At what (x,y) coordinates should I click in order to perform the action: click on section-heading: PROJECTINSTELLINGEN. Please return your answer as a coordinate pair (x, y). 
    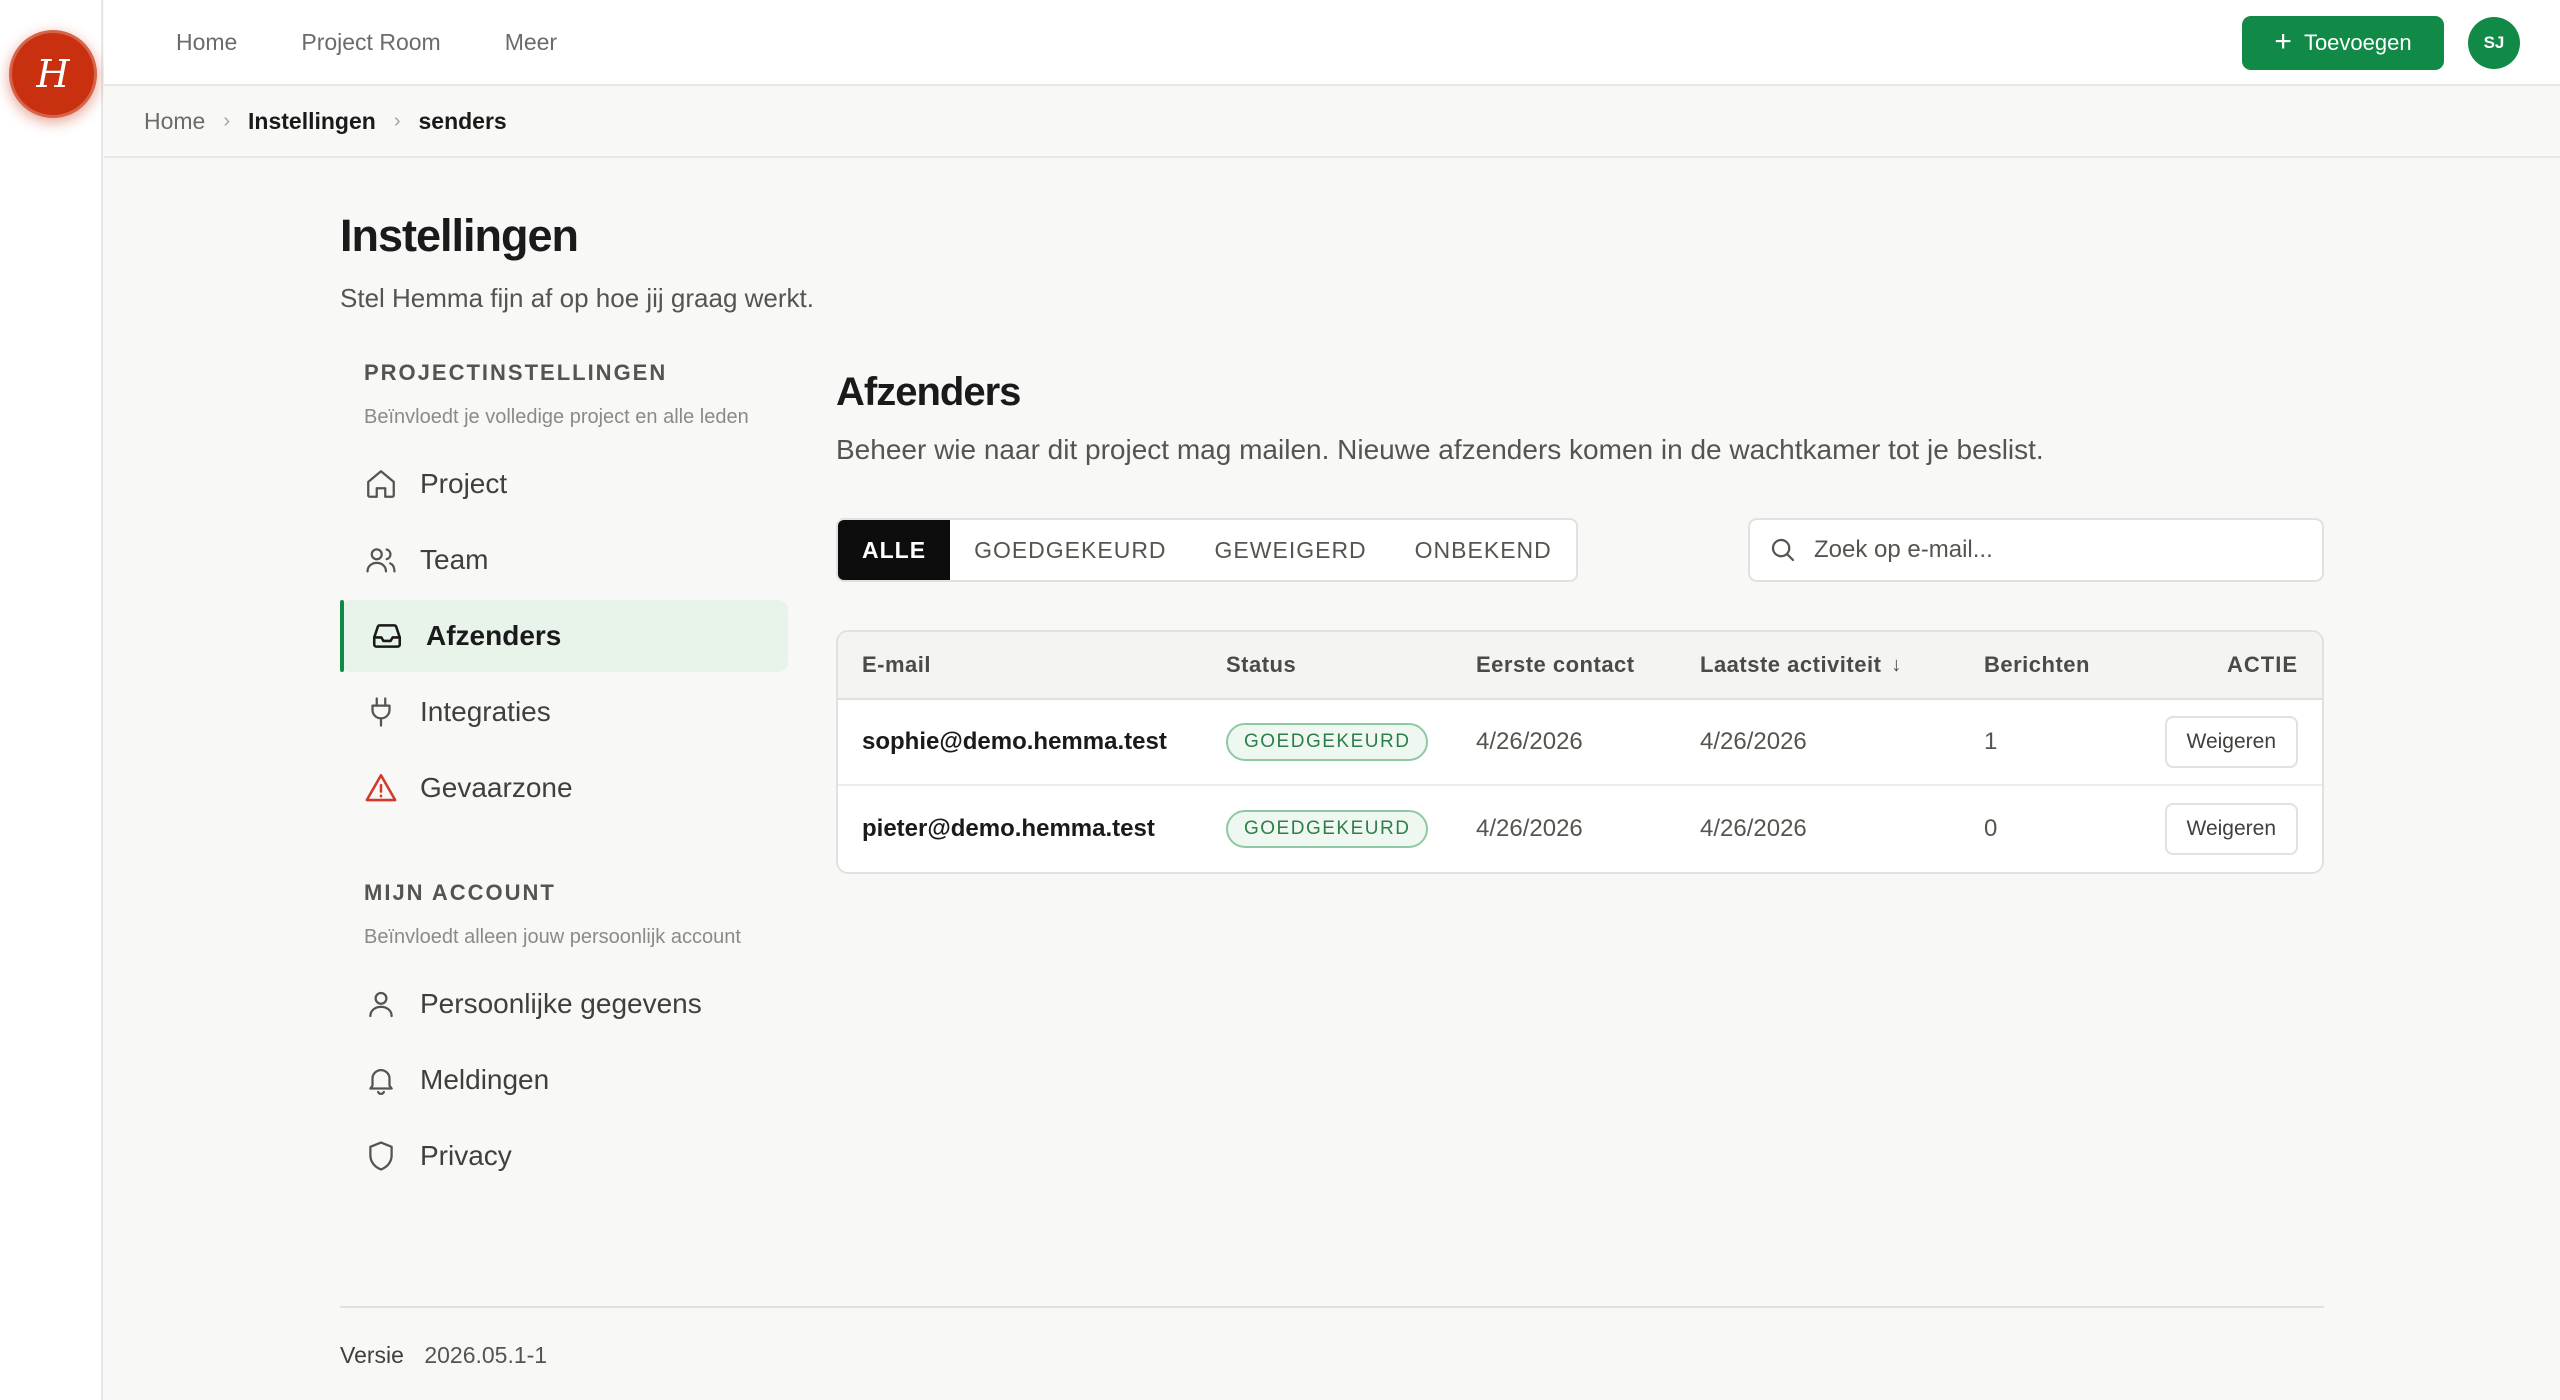
    Looking at the image, I should click on (516, 372).